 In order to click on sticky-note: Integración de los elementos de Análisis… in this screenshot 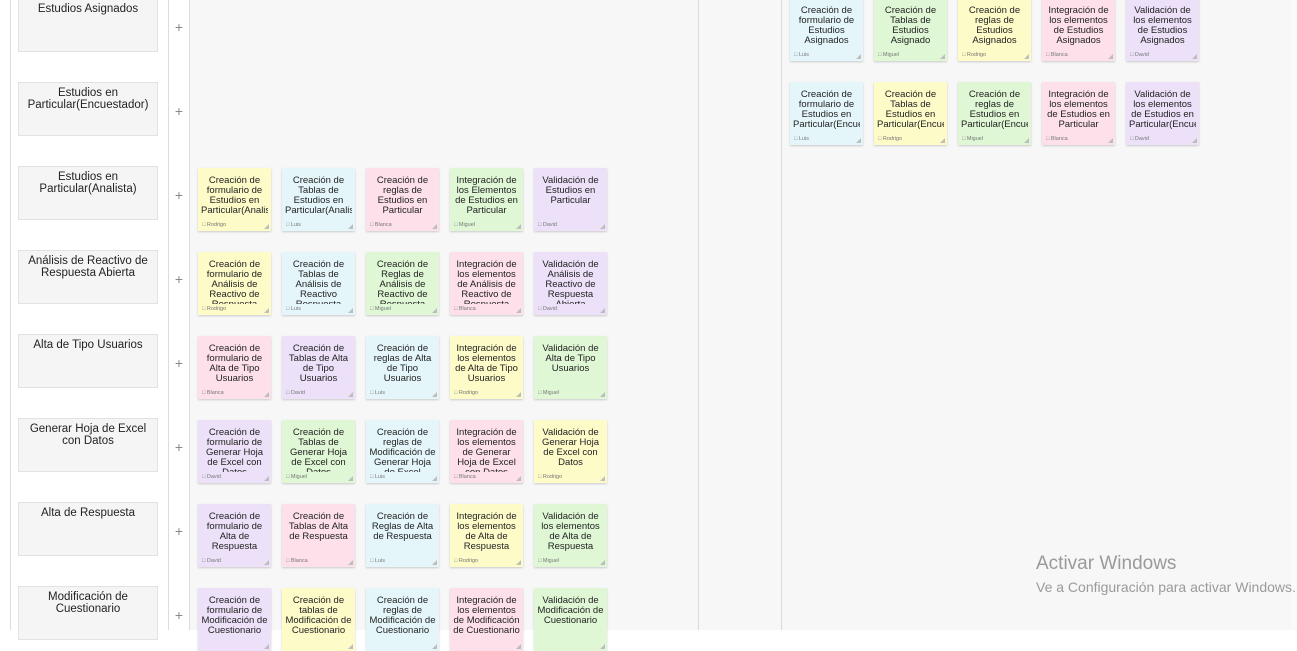, I will do `click(486, 283)`.